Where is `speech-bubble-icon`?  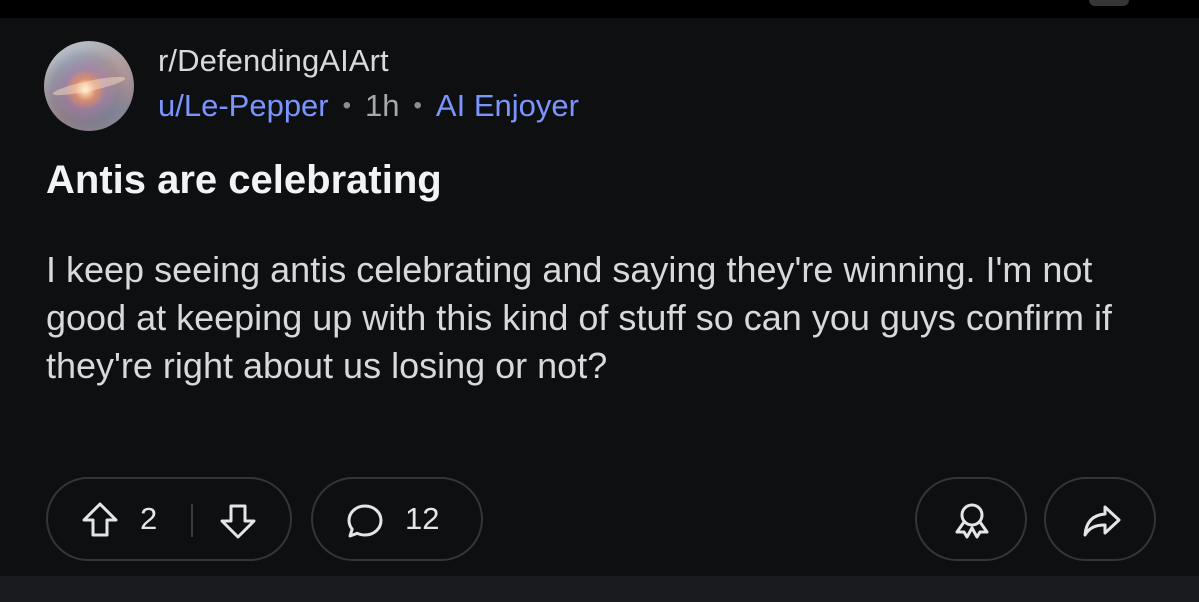
speech-bubble-icon is located at coordinates (365, 521).